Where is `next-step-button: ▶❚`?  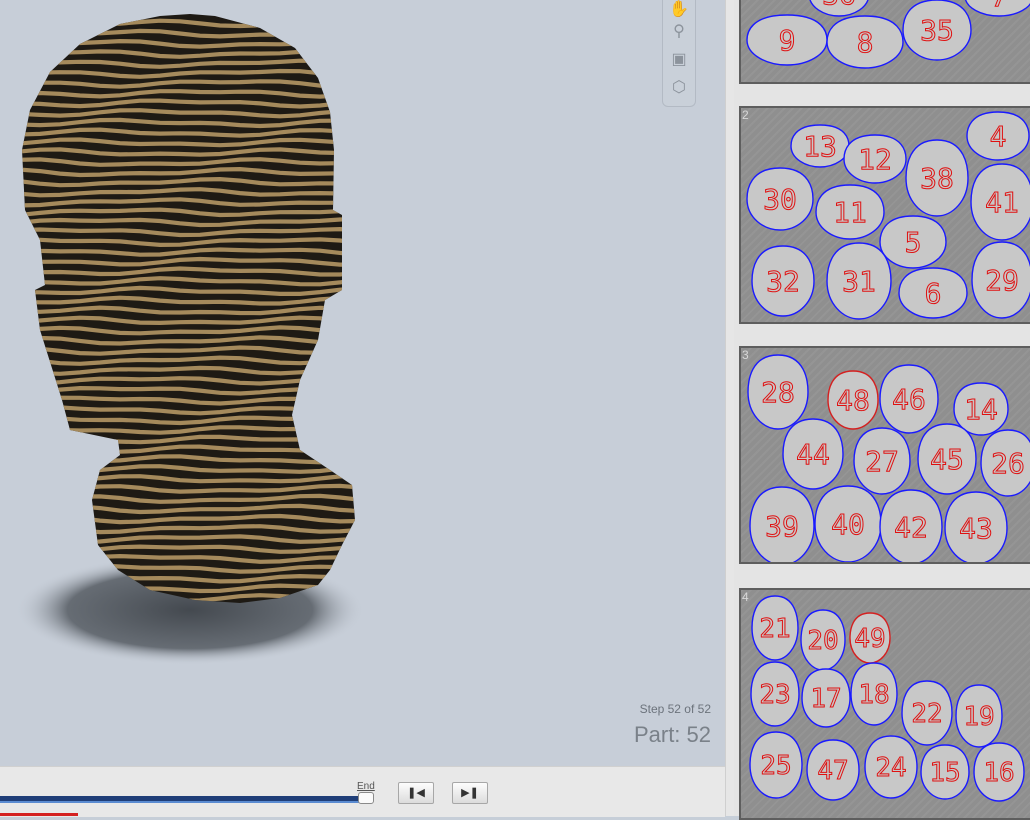
next-step-button: ▶❚ is located at coordinates (470, 793).